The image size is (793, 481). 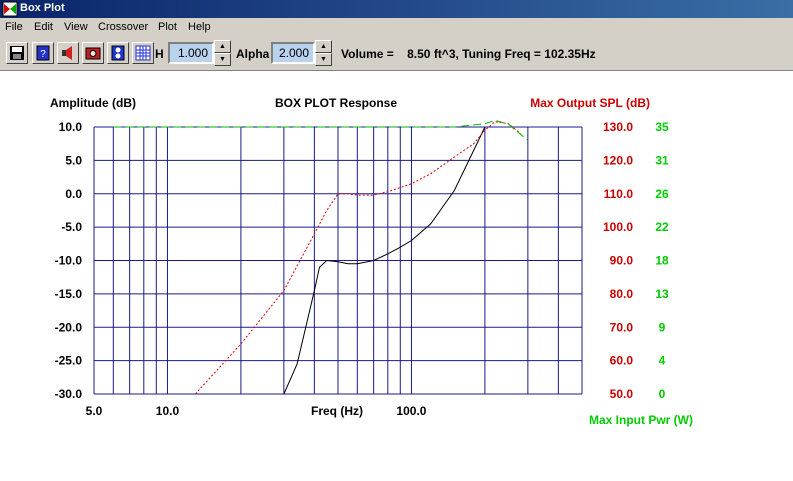 I want to click on y-tick-label-left: -20.0, so click(x=69, y=327).